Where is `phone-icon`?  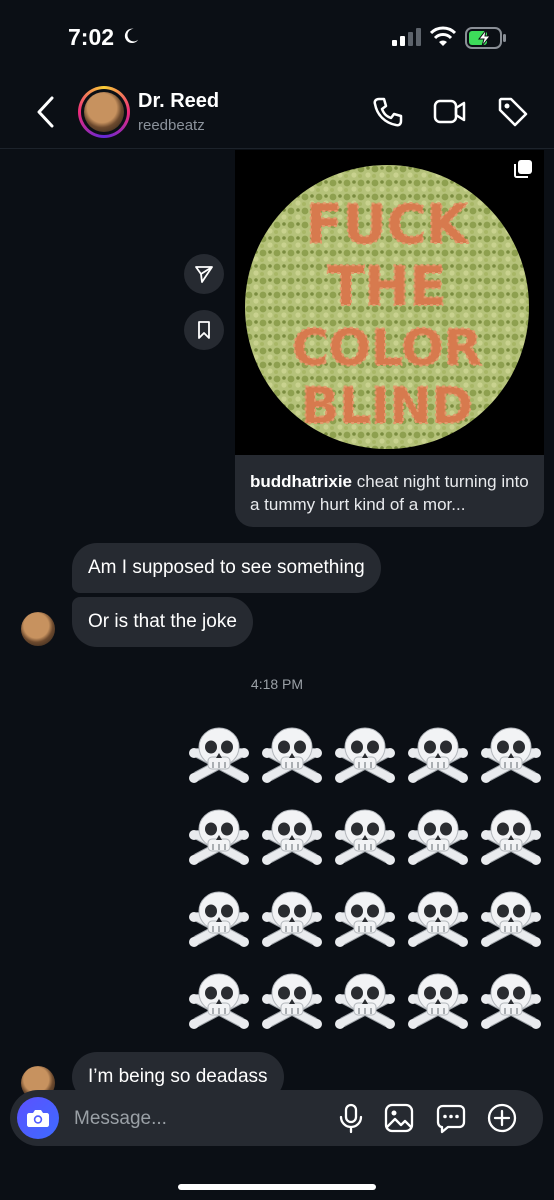 phone-icon is located at coordinates (388, 112).